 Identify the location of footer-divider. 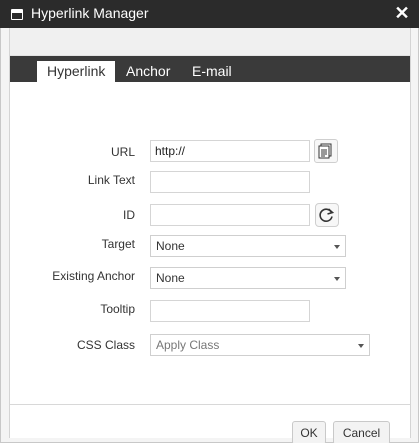
(210, 404).